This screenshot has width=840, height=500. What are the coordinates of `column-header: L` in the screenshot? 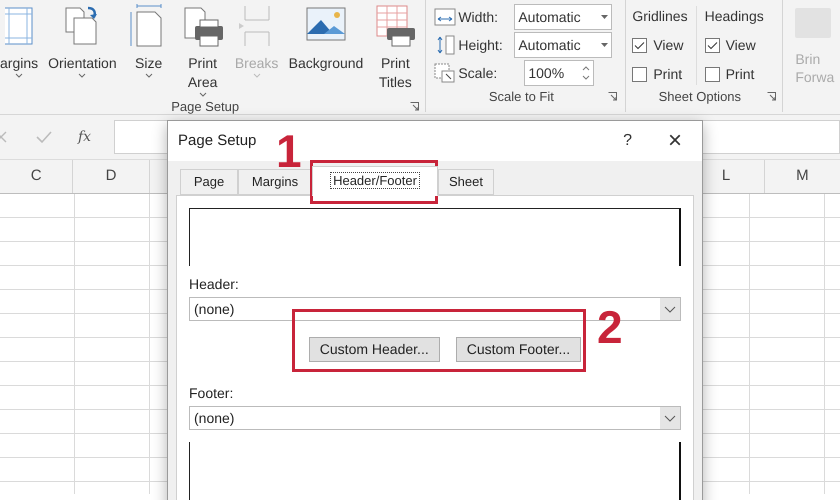 It's located at (726, 176).